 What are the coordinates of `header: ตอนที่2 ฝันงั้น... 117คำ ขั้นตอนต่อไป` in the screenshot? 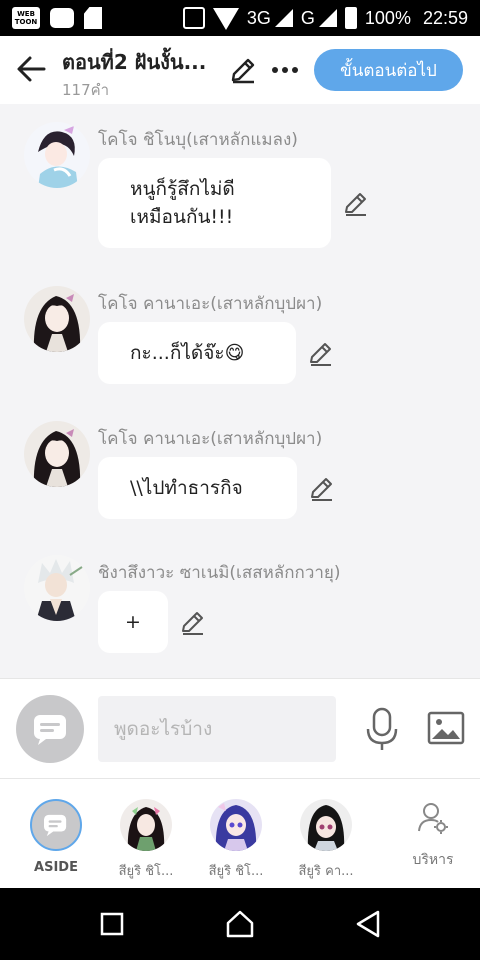 It's located at (240, 70).